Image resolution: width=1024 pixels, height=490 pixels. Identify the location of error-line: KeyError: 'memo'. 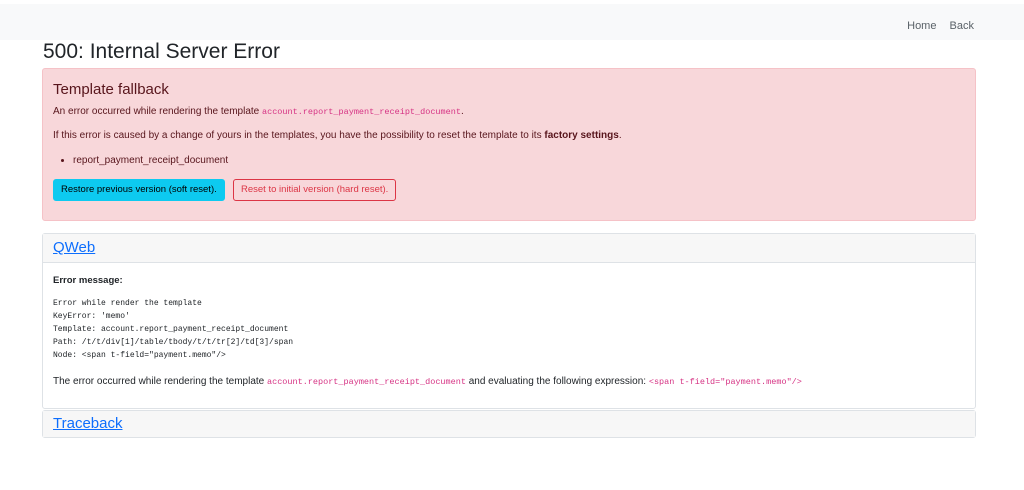
(91, 316).